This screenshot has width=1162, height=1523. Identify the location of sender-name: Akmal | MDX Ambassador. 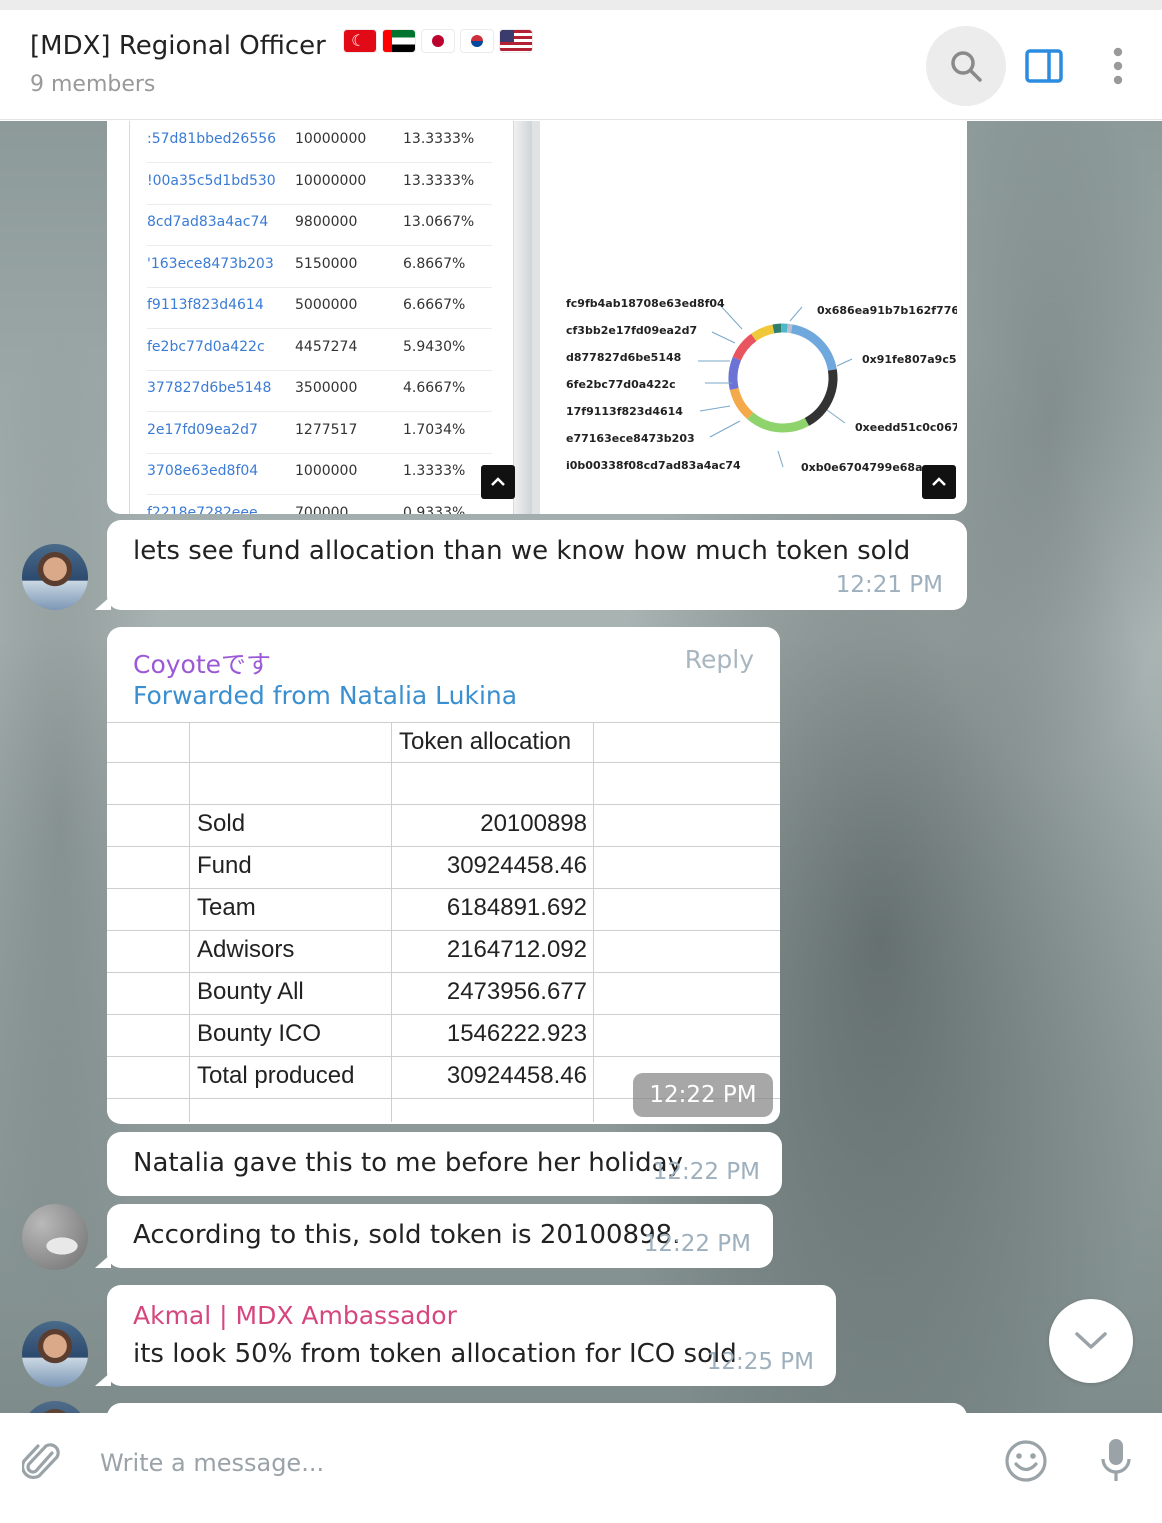
(295, 1315).